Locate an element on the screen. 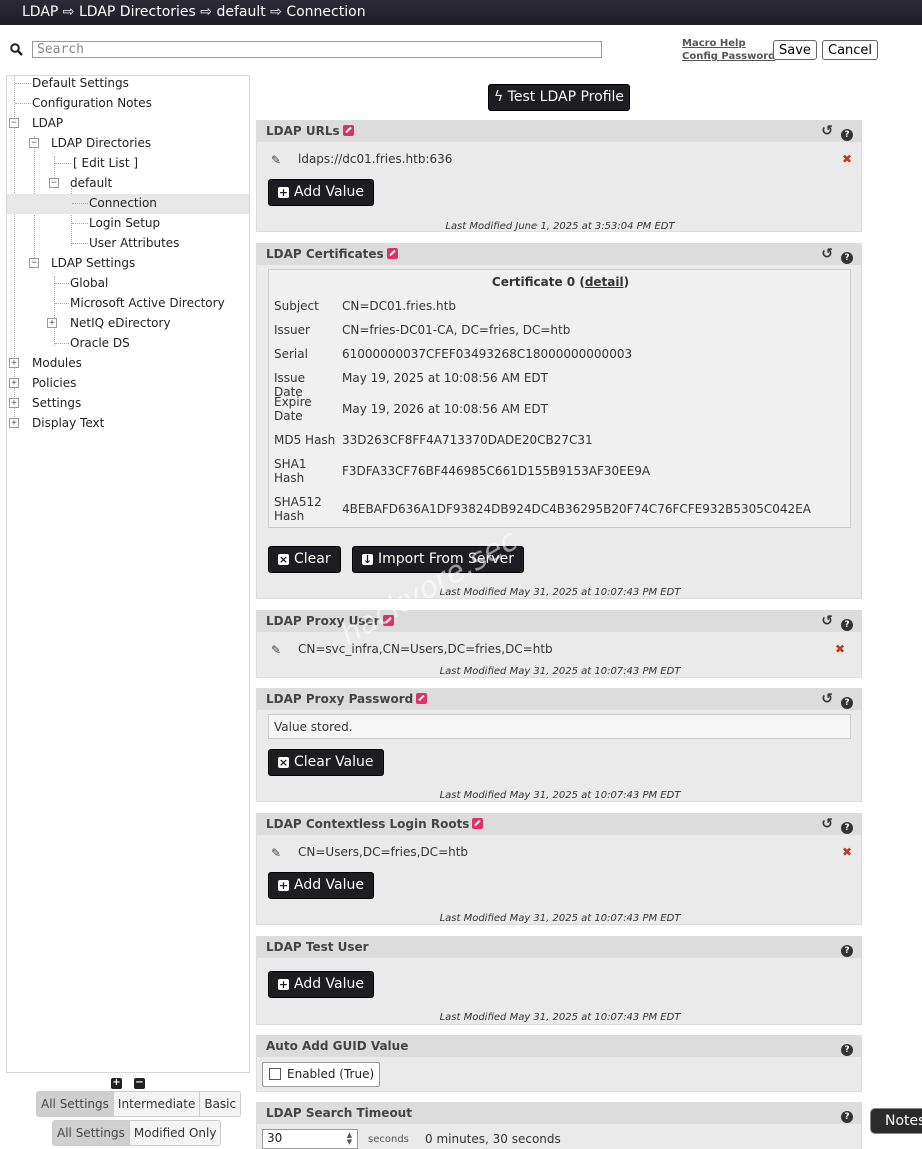 The image size is (922, 1149). test-ldap-profile-button: ϟ Test LDAP Profile is located at coordinates (559, 97).